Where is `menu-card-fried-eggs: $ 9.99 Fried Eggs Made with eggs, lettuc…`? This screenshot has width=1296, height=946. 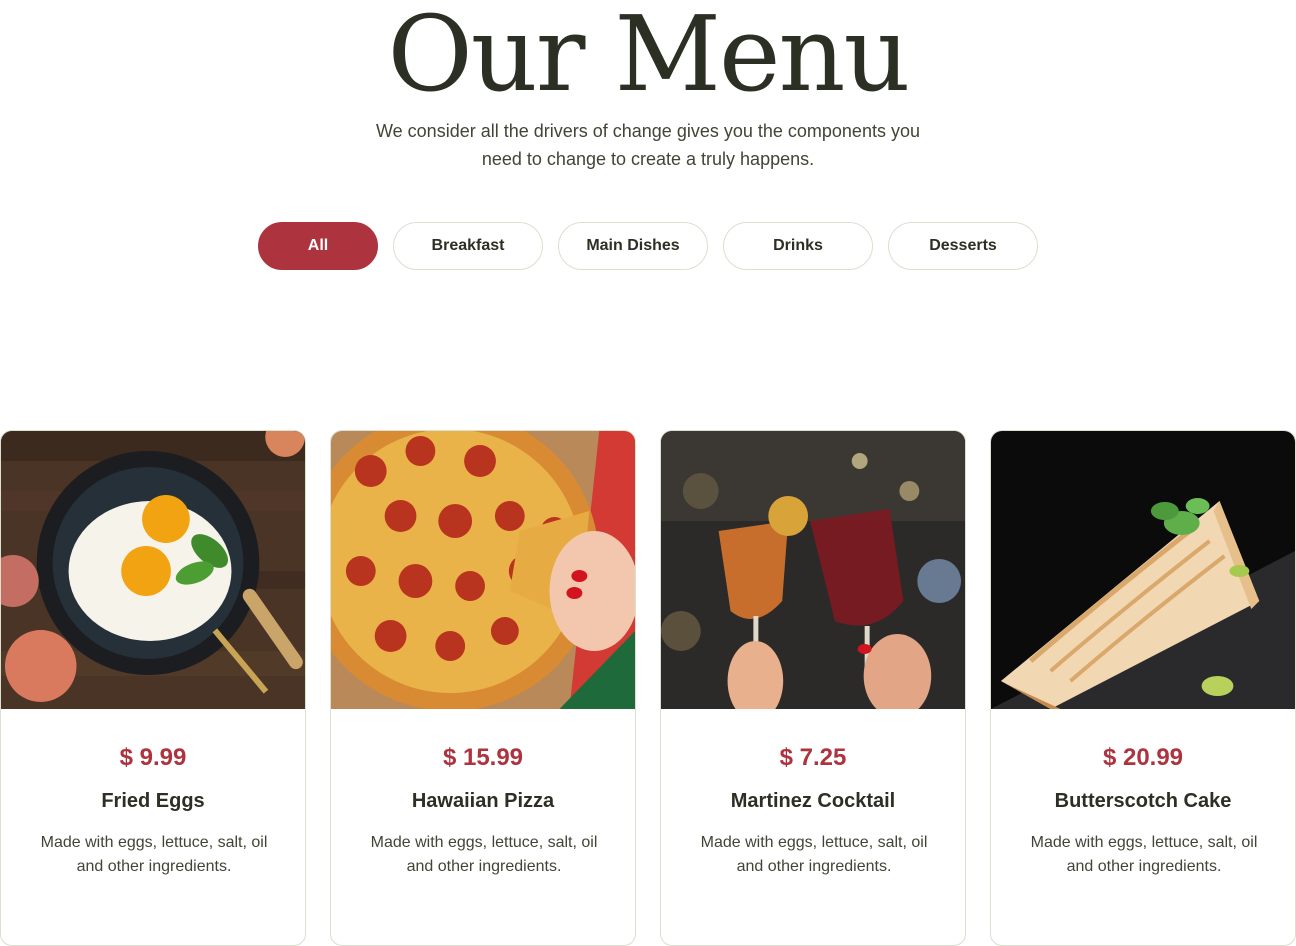 menu-card-fried-eggs: $ 9.99 Fried Eggs Made with eggs, lettuc… is located at coordinates (153, 688).